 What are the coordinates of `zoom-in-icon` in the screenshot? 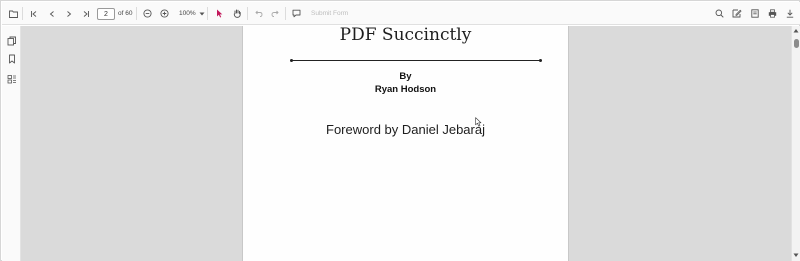 It's located at (164, 13).